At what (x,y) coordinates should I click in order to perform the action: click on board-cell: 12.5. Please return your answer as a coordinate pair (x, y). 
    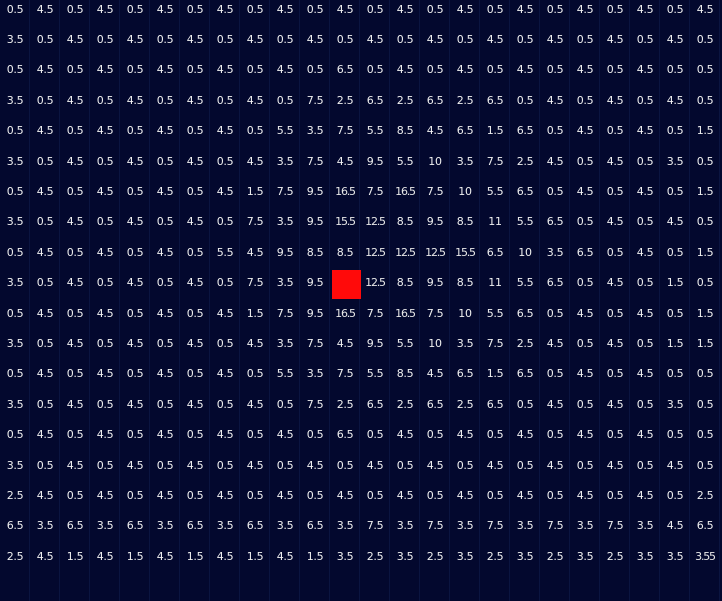
    Looking at the image, I should click on (375, 283).